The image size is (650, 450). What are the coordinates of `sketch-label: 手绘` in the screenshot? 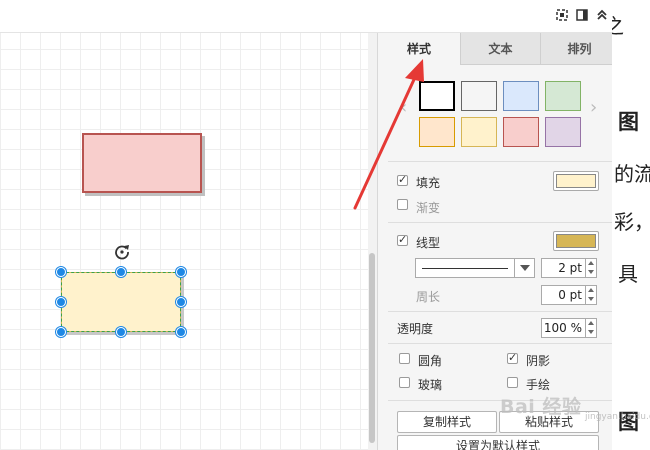 It's located at (538, 385).